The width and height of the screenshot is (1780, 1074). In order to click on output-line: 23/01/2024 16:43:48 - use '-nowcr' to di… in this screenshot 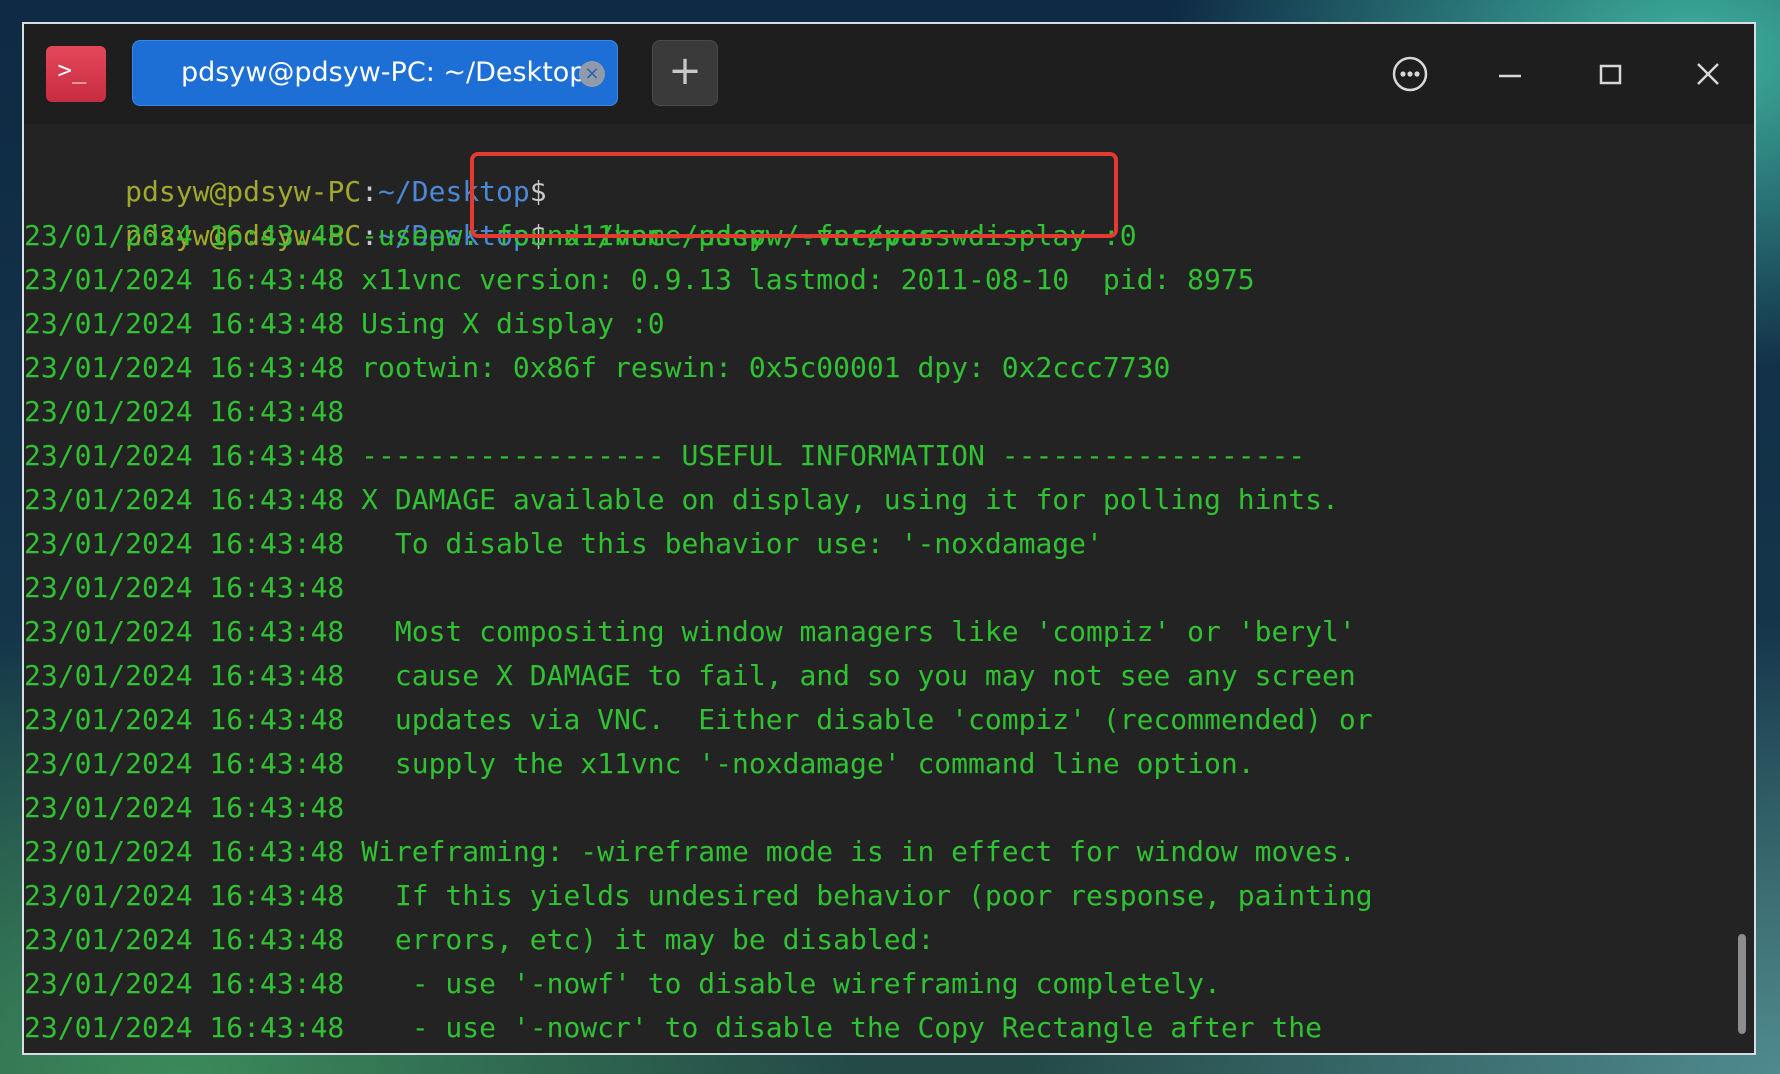, I will do `click(673, 1027)`.